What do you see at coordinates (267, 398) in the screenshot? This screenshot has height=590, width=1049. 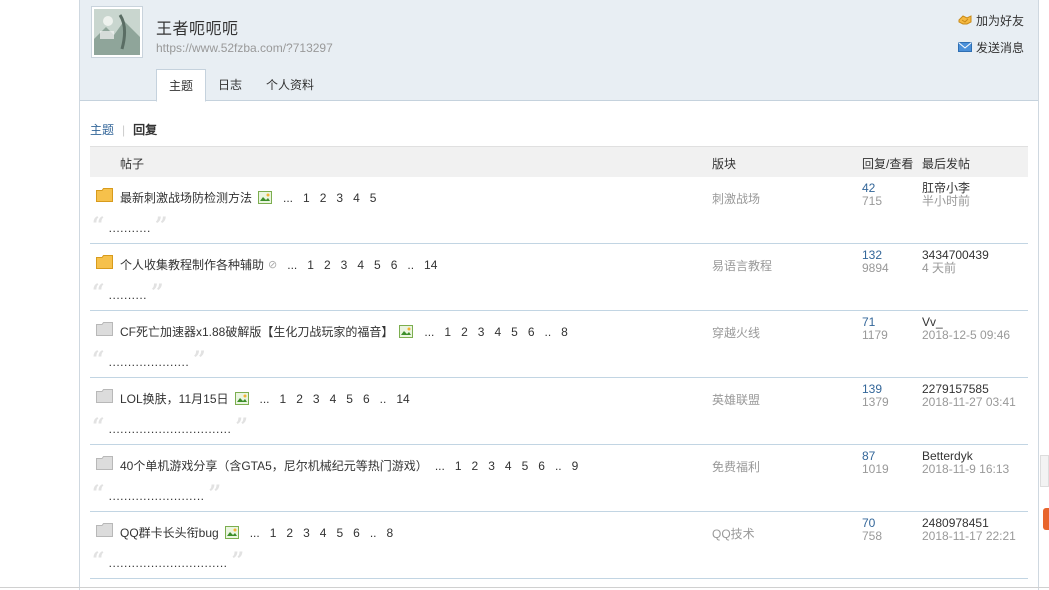 I see `thread-title-cell: LOL换肤，11月15日... 1 2 3 4 5 6.. 14` at bounding box center [267, 398].